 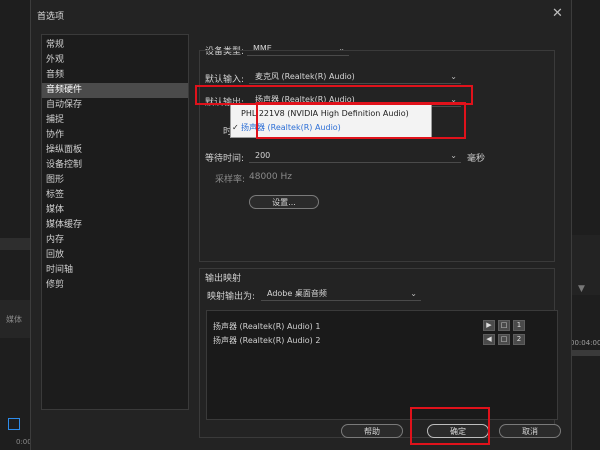 I want to click on category-item: 常规, so click(x=115, y=45).